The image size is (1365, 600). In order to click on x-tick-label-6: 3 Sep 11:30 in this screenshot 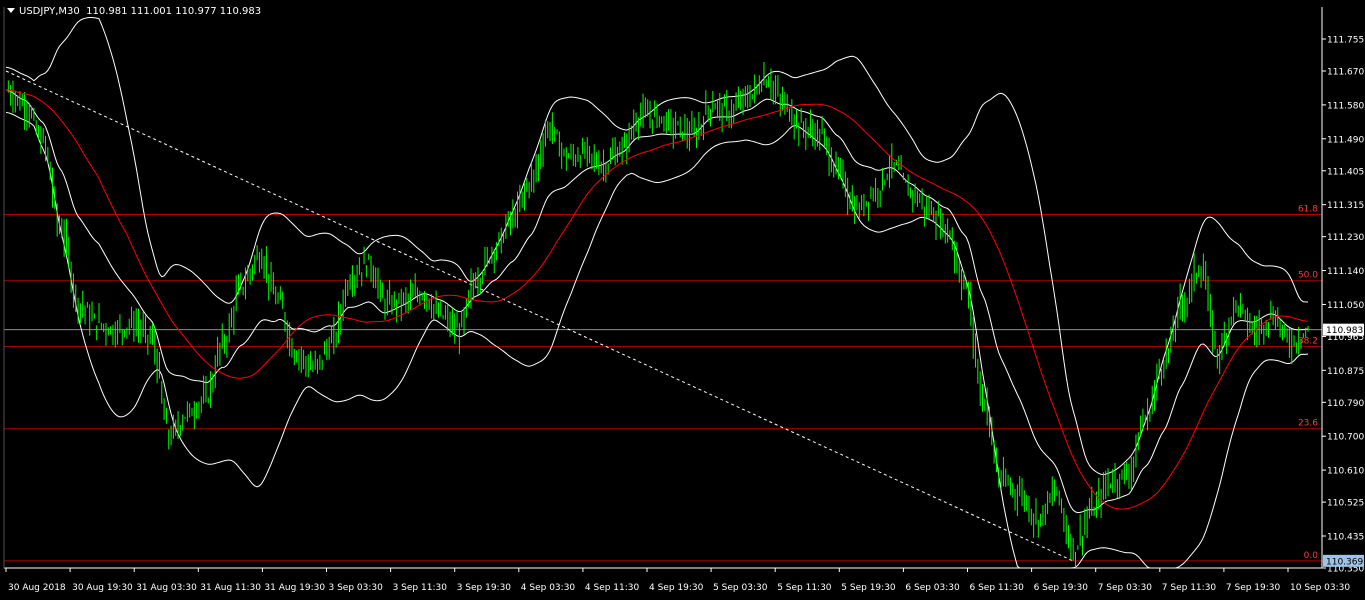, I will do `click(420, 588)`.